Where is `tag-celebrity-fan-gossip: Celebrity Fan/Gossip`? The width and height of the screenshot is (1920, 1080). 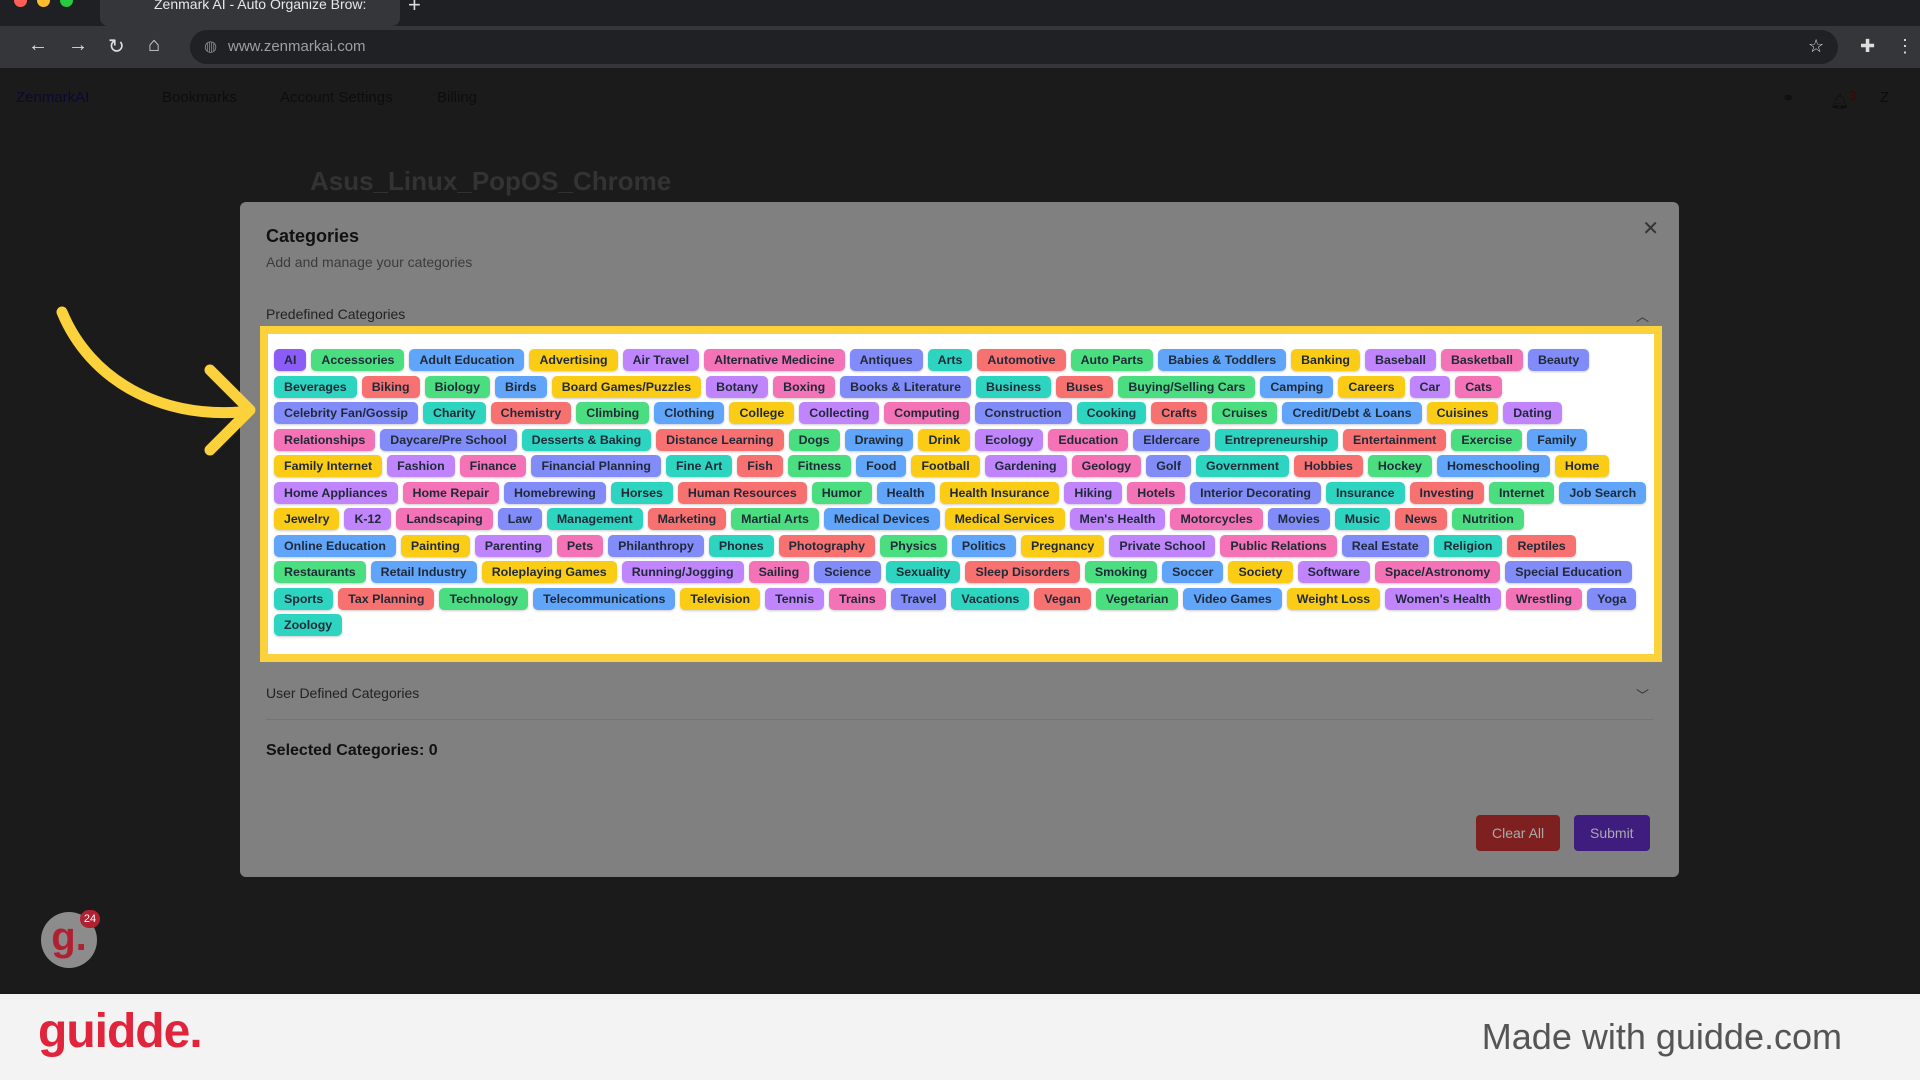
tag-celebrity-fan-gossip: Celebrity Fan/Gossip is located at coordinates (346, 413).